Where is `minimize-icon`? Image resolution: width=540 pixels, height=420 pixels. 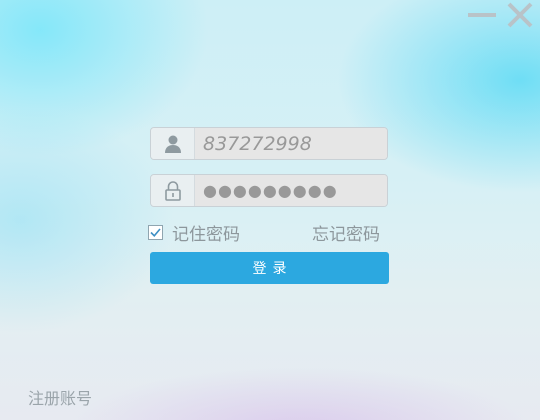
minimize-icon is located at coordinates (482, 15).